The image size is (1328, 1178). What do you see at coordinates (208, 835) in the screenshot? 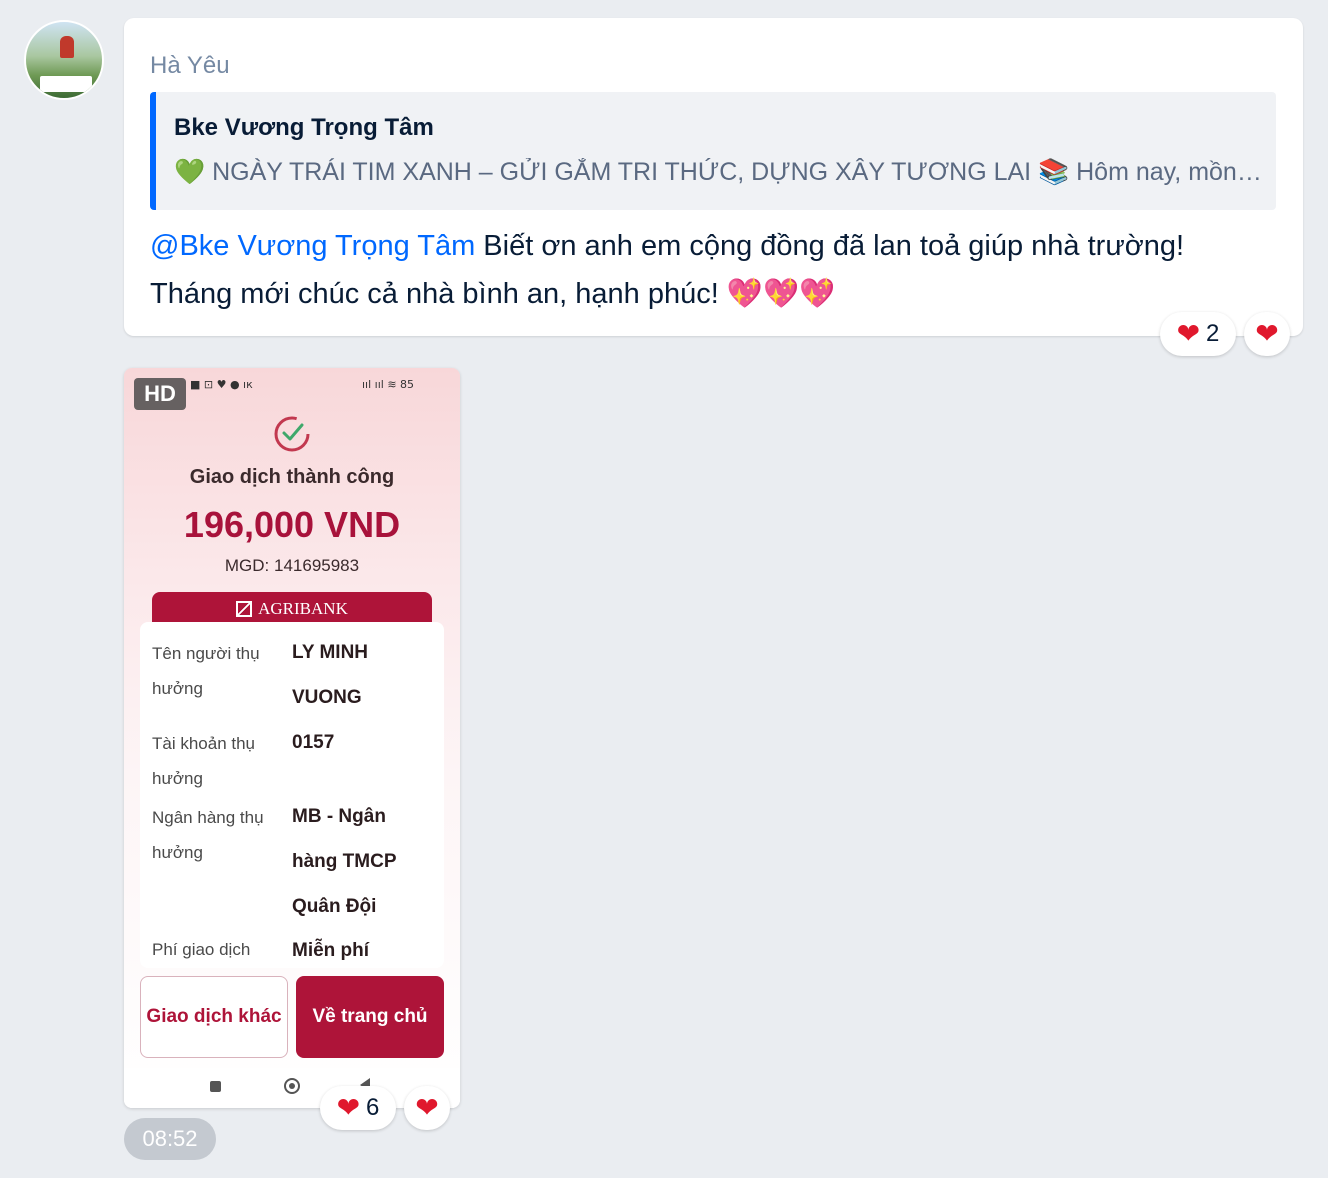
I see `detail-label: Ngân hàng thụ hưởng` at bounding box center [208, 835].